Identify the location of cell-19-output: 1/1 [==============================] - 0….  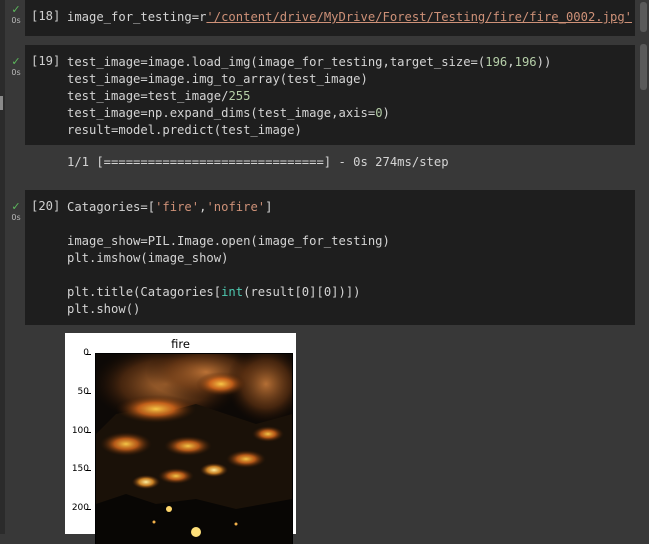
(258, 162).